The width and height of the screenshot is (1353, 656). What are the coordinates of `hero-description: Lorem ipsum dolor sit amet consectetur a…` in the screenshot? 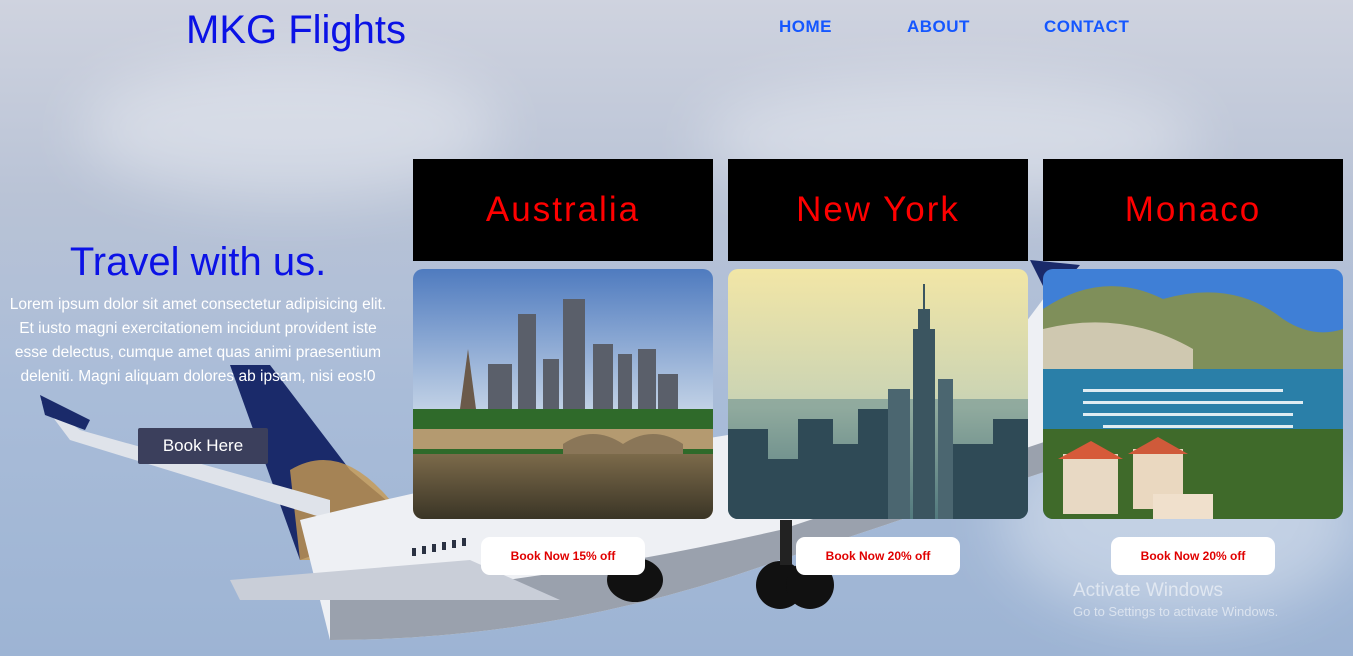 It's located at (198, 340).